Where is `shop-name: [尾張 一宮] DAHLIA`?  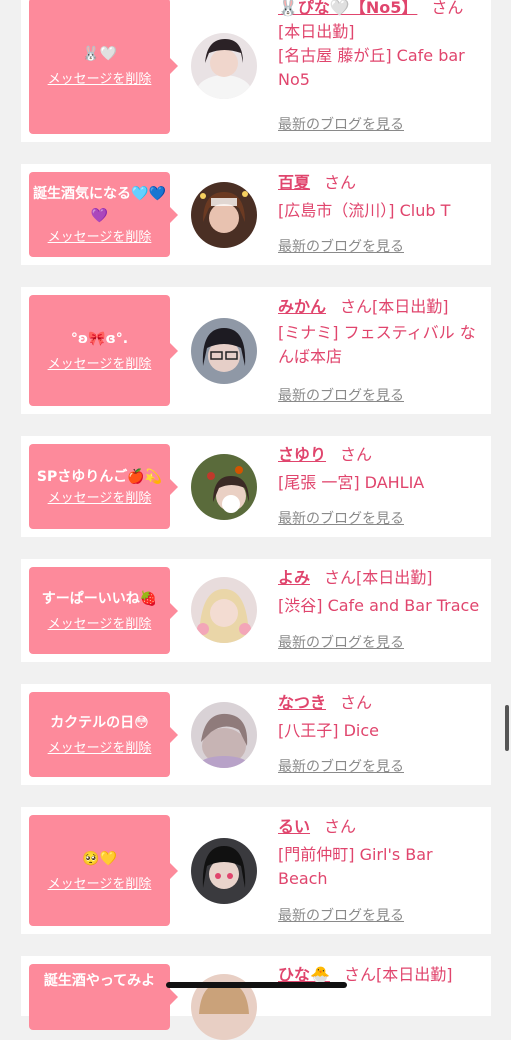
shop-name: [尾張 一宮] DAHLIA is located at coordinates (351, 482).